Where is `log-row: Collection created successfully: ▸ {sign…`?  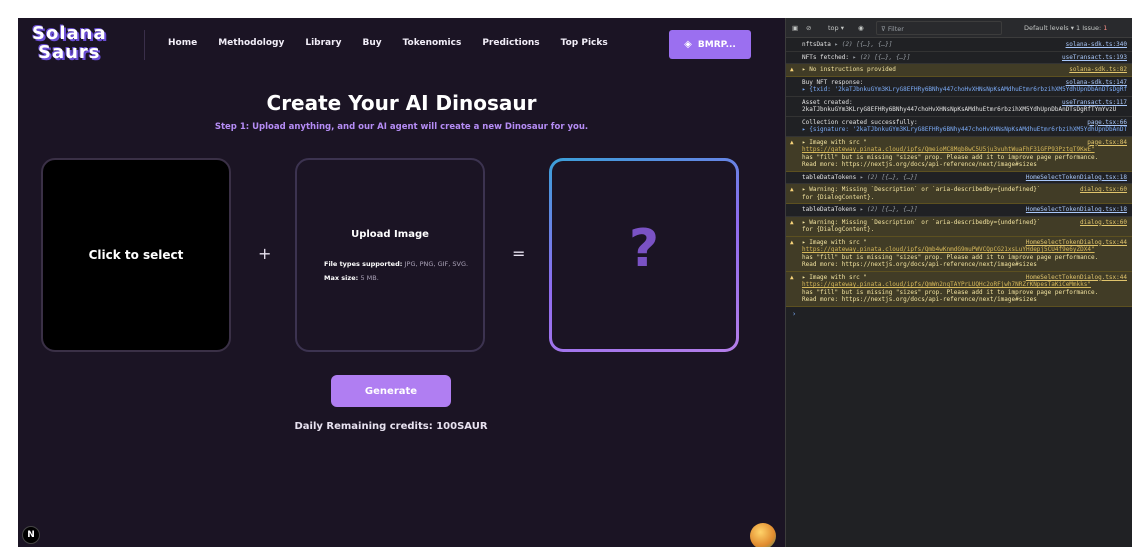 log-row: Collection created successfully: ▸ {sign… is located at coordinates (959, 127).